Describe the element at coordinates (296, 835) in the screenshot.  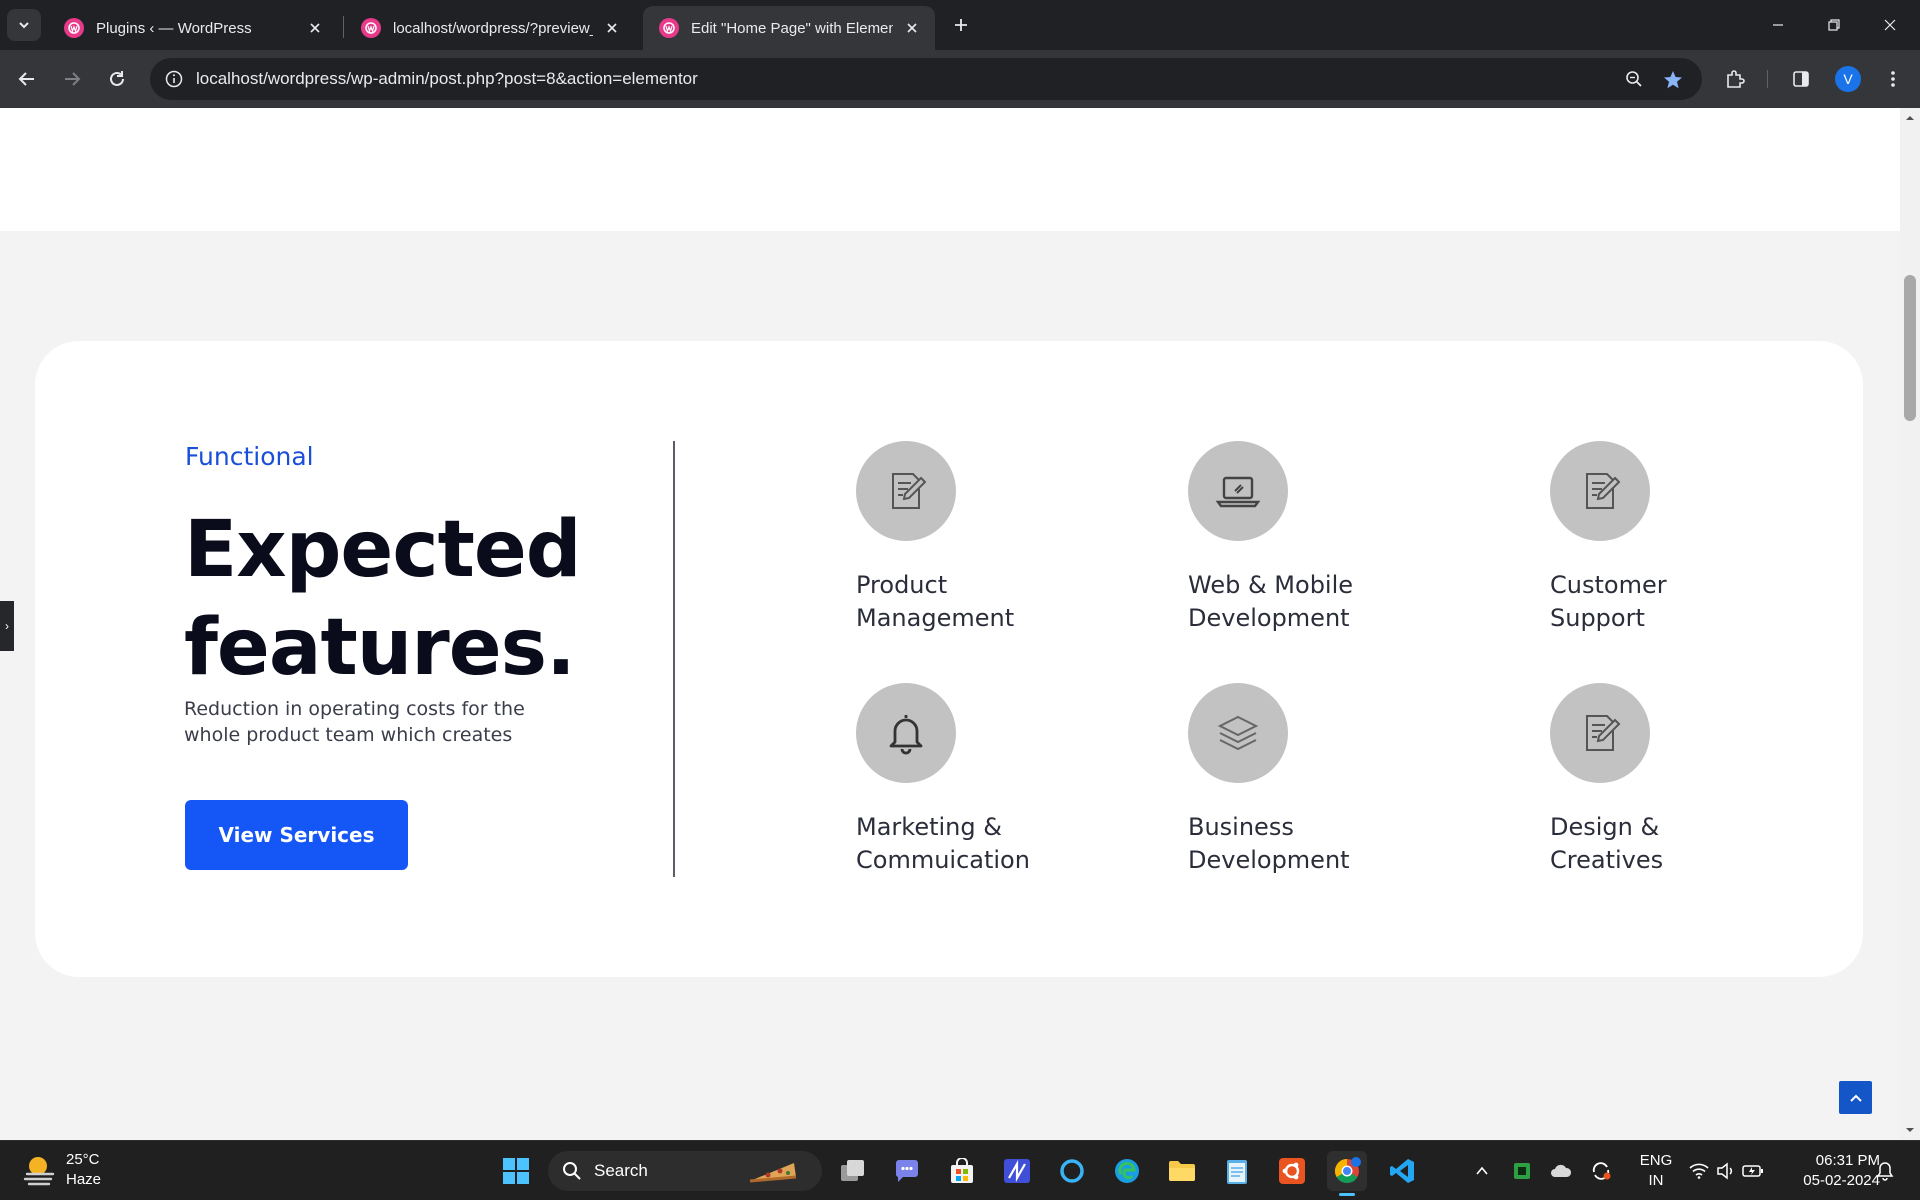
I see `view-services-button: View Services` at that location.